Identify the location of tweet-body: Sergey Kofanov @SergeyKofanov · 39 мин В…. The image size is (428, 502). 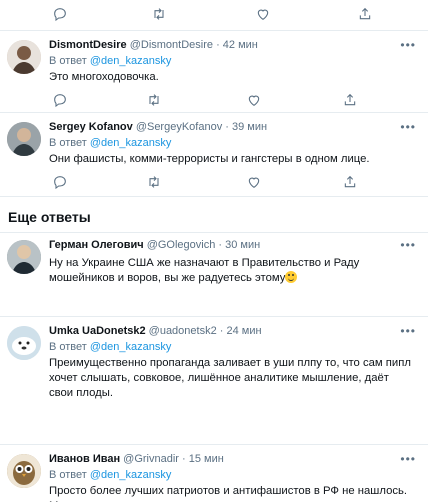
(231, 143).